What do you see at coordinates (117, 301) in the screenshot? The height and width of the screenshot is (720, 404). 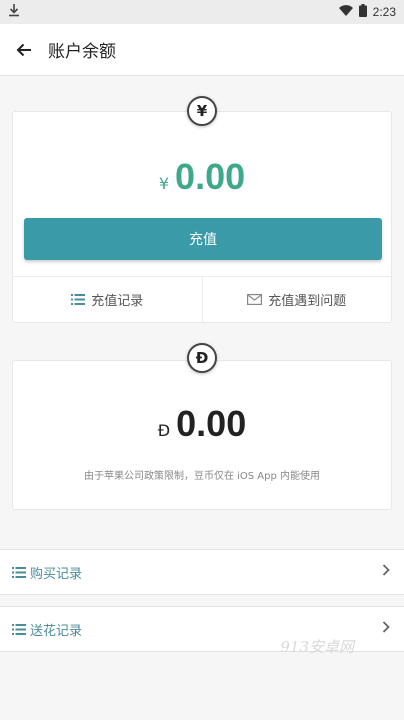 I see `charge-records-label: 充值记录` at bounding box center [117, 301].